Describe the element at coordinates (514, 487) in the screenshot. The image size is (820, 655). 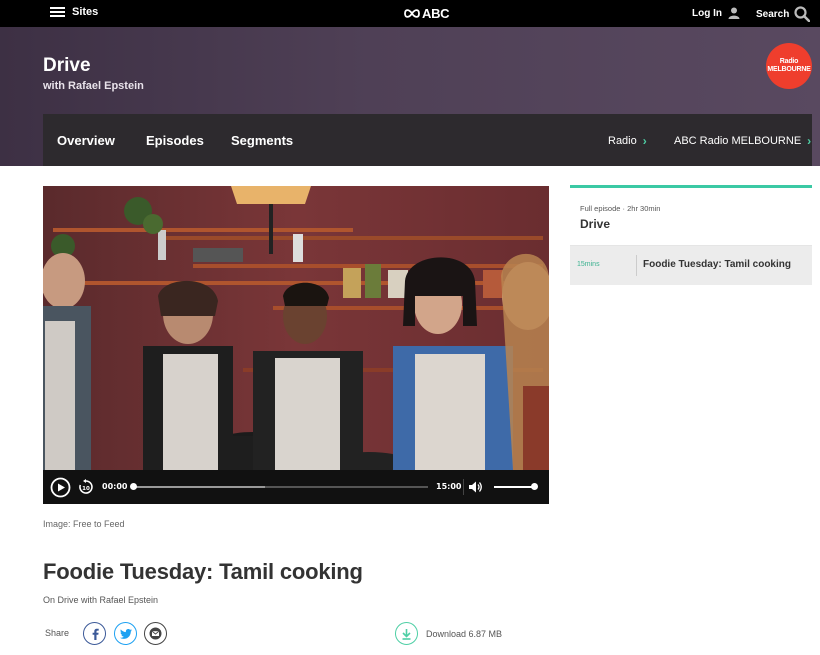
I see `volume-slider` at that location.